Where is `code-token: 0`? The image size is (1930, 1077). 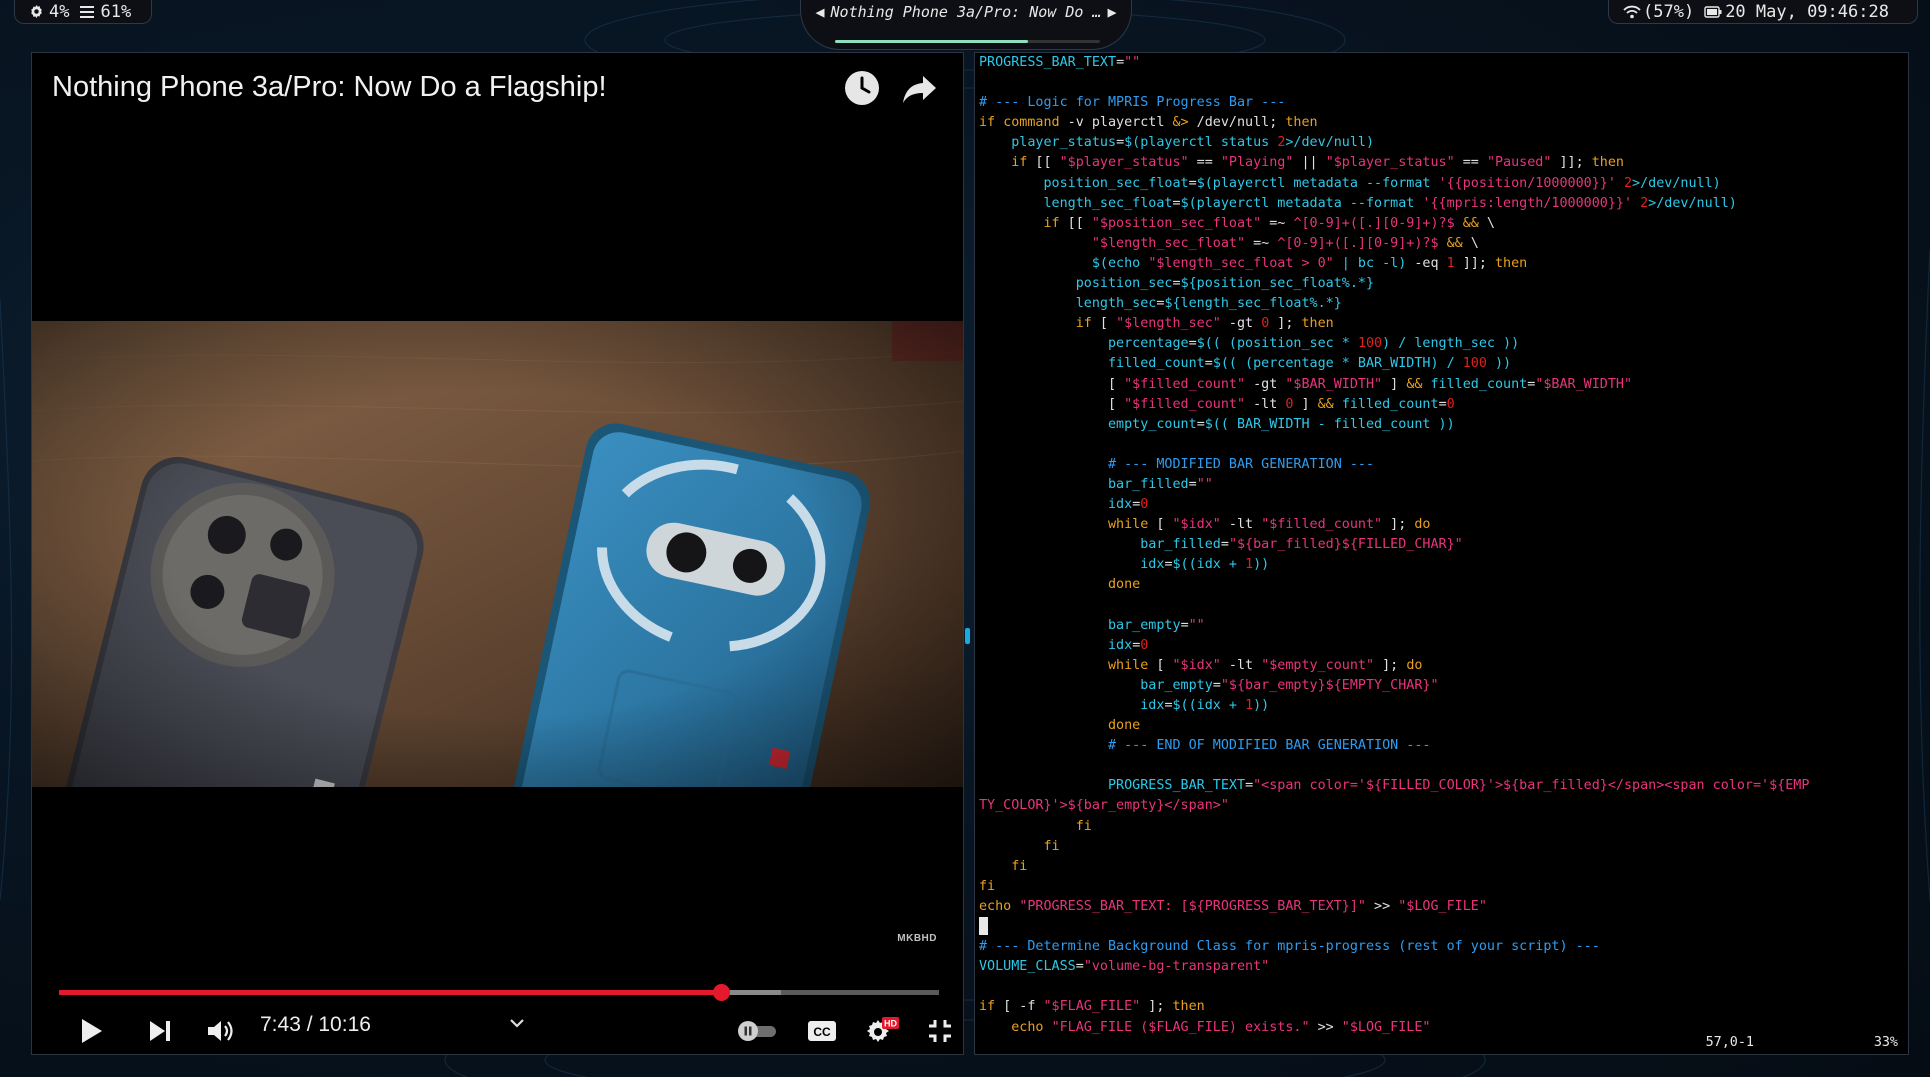
code-token: 0 is located at coordinates (1450, 404).